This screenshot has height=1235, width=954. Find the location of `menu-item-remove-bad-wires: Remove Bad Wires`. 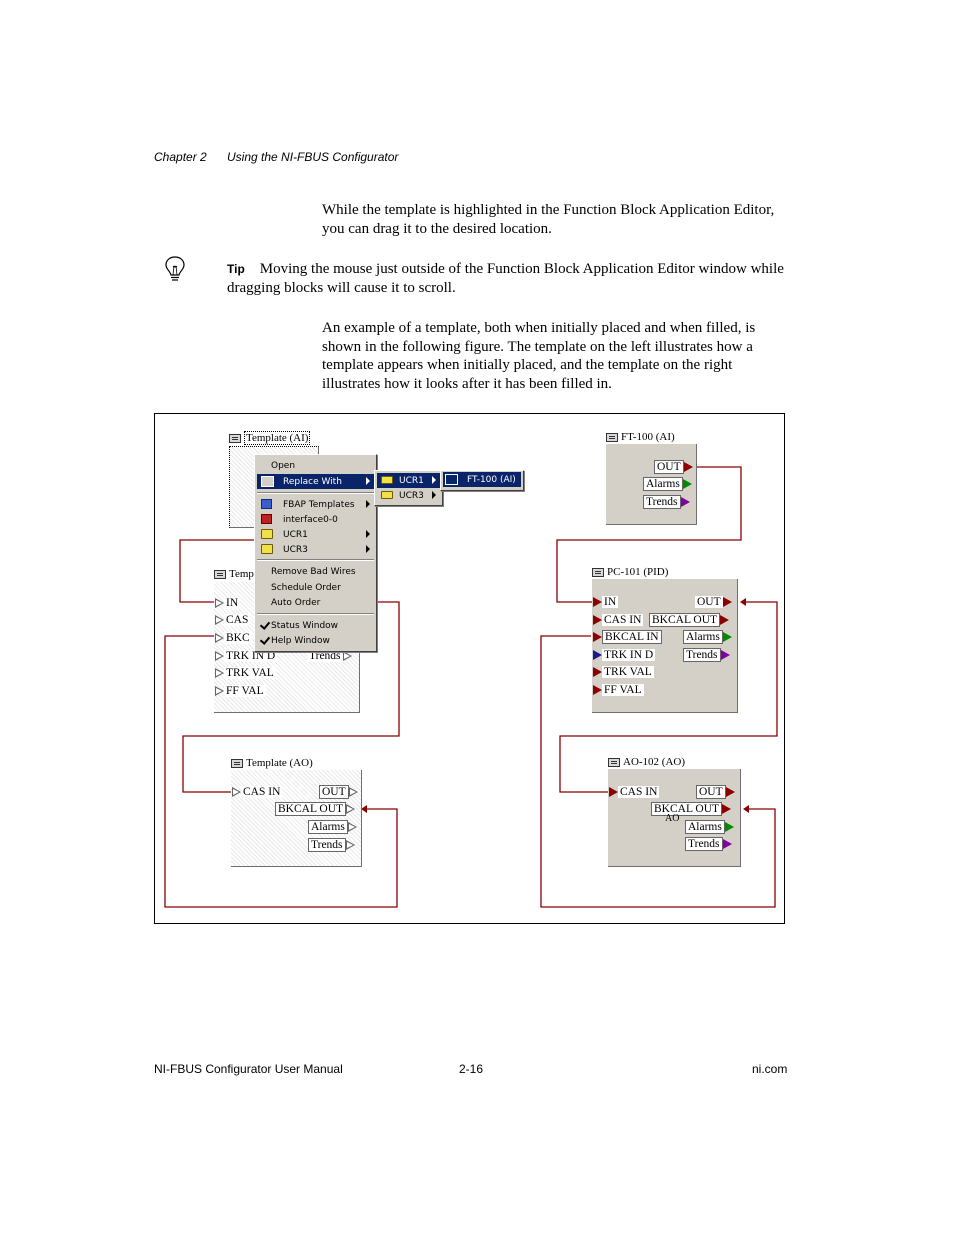

menu-item-remove-bad-wires: Remove Bad Wires is located at coordinates (315, 571).